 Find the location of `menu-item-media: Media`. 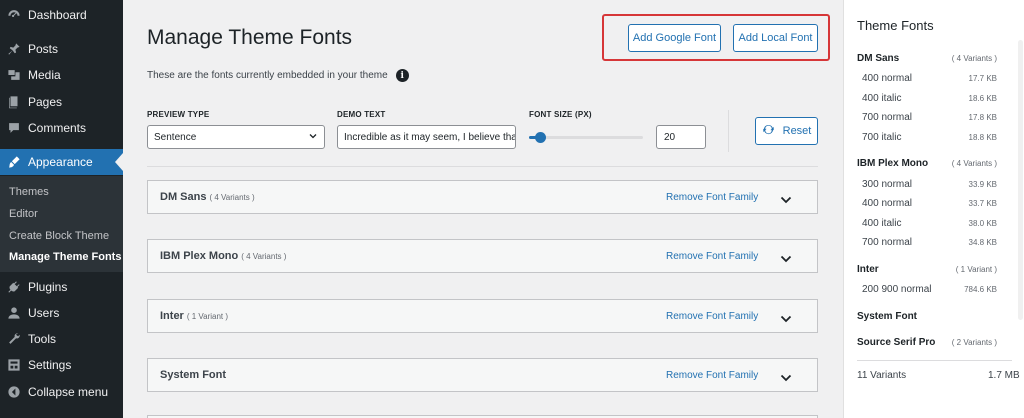

menu-item-media: Media is located at coordinates (61, 75).